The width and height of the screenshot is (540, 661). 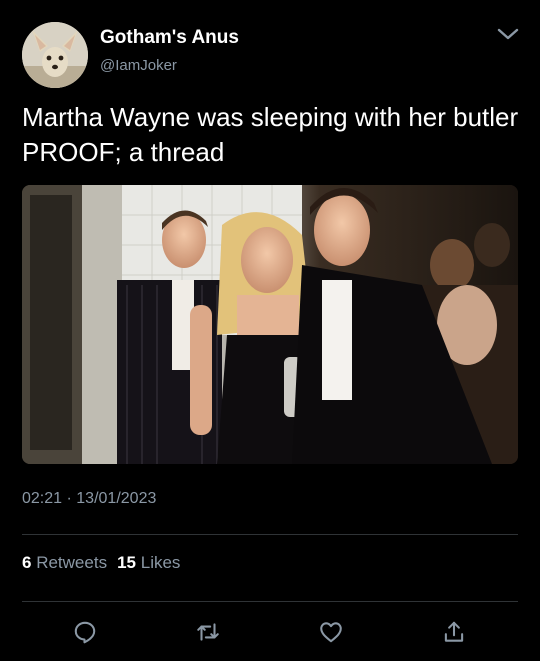 What do you see at coordinates (126, 562) in the screenshot?
I see `likes-count: 15` at bounding box center [126, 562].